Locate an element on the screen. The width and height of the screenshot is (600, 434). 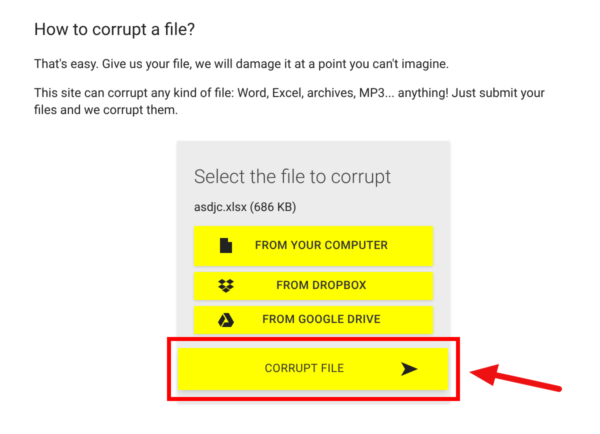
file-name: asdjc.xlsx (686 KB) is located at coordinates (246, 207).